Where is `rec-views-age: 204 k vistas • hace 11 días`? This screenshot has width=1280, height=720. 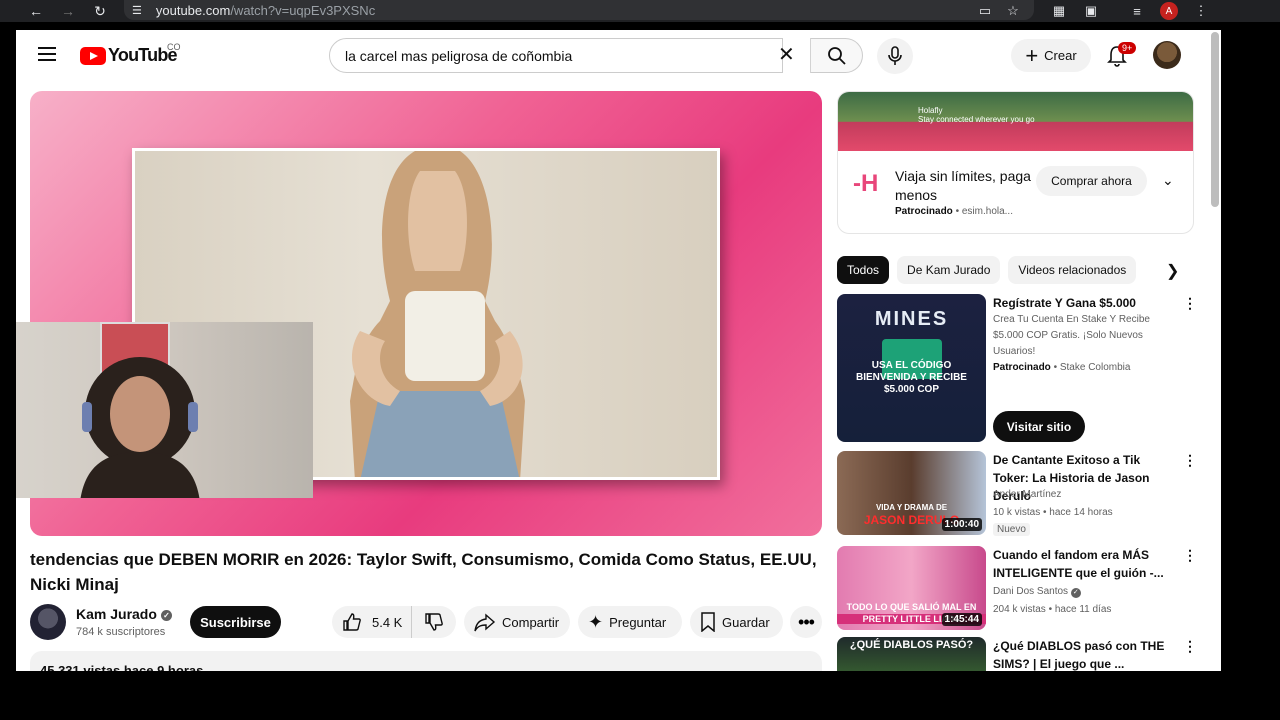 rec-views-age: 204 k vistas • hace 11 días is located at coordinates (1052, 609).